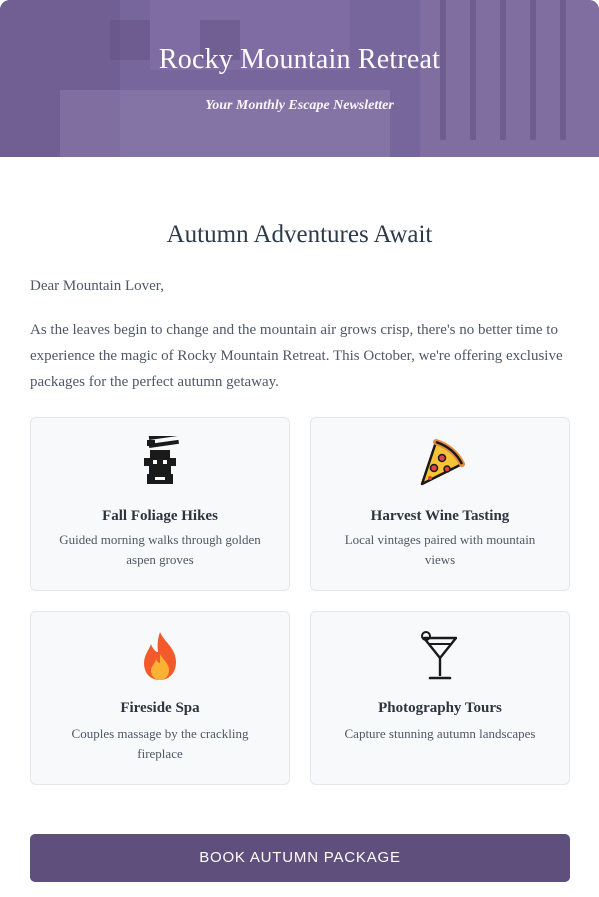 The height and width of the screenshot is (897, 599). I want to click on lantern-icon, so click(160, 462).